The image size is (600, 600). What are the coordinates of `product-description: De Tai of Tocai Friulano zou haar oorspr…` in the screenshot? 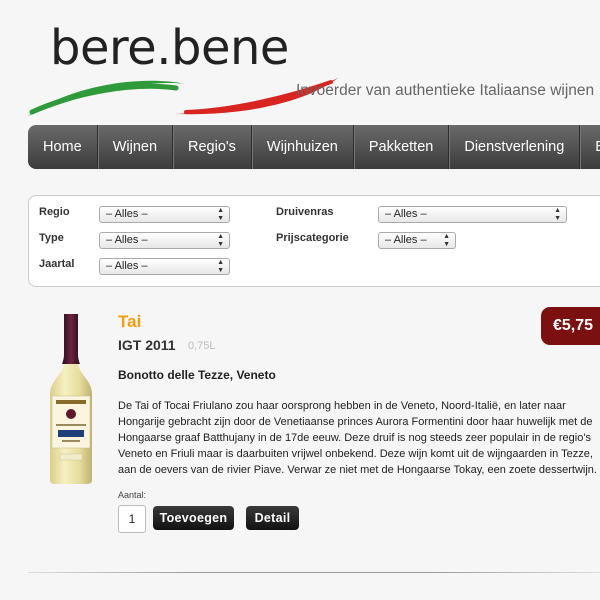 It's located at (359, 438).